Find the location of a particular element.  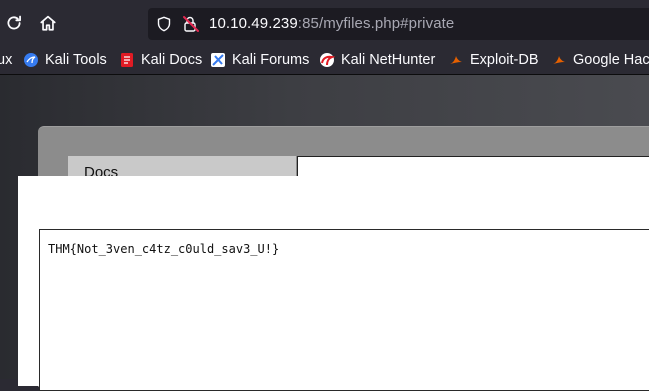

bookmark-kali-docs: Kali Docs is located at coordinates (160, 60).